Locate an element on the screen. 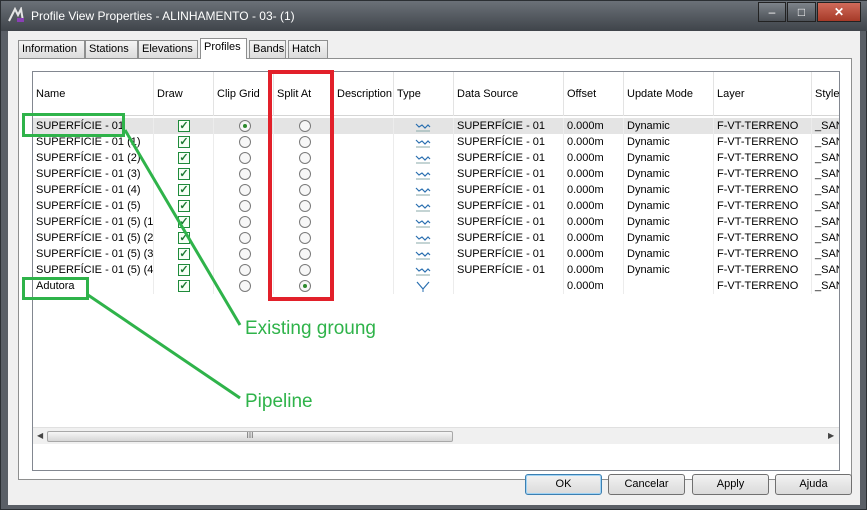 This screenshot has height=510, width=867. cell-name: SUPERFÍCIE - 01 (5) (1) is located at coordinates (93, 222).